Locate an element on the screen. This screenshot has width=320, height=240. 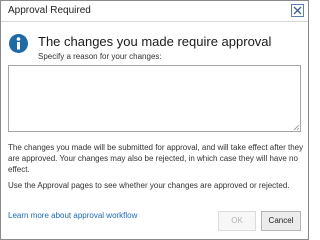
reason-prompt: Specify a reason for your changes: is located at coordinates (100, 56).